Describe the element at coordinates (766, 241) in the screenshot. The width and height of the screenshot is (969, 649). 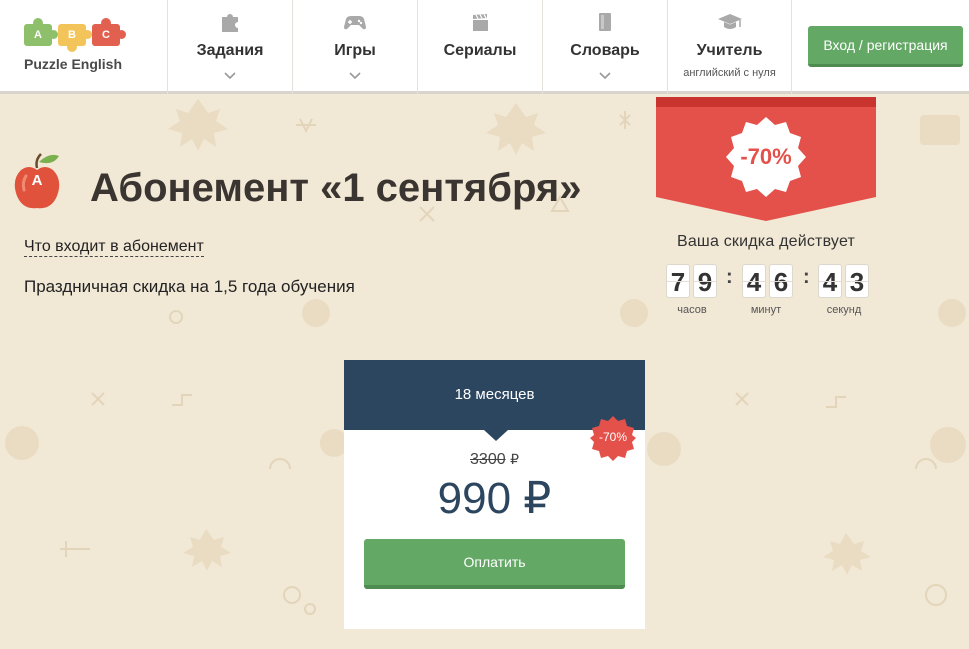
I see `discount-caption: Ваша скидка действует` at that location.